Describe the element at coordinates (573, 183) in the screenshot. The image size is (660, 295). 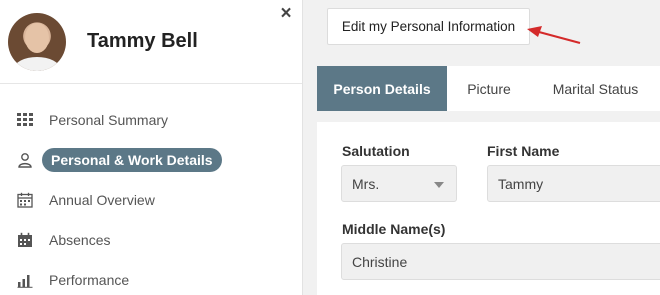
I see `first-name-input: Tammy` at that location.